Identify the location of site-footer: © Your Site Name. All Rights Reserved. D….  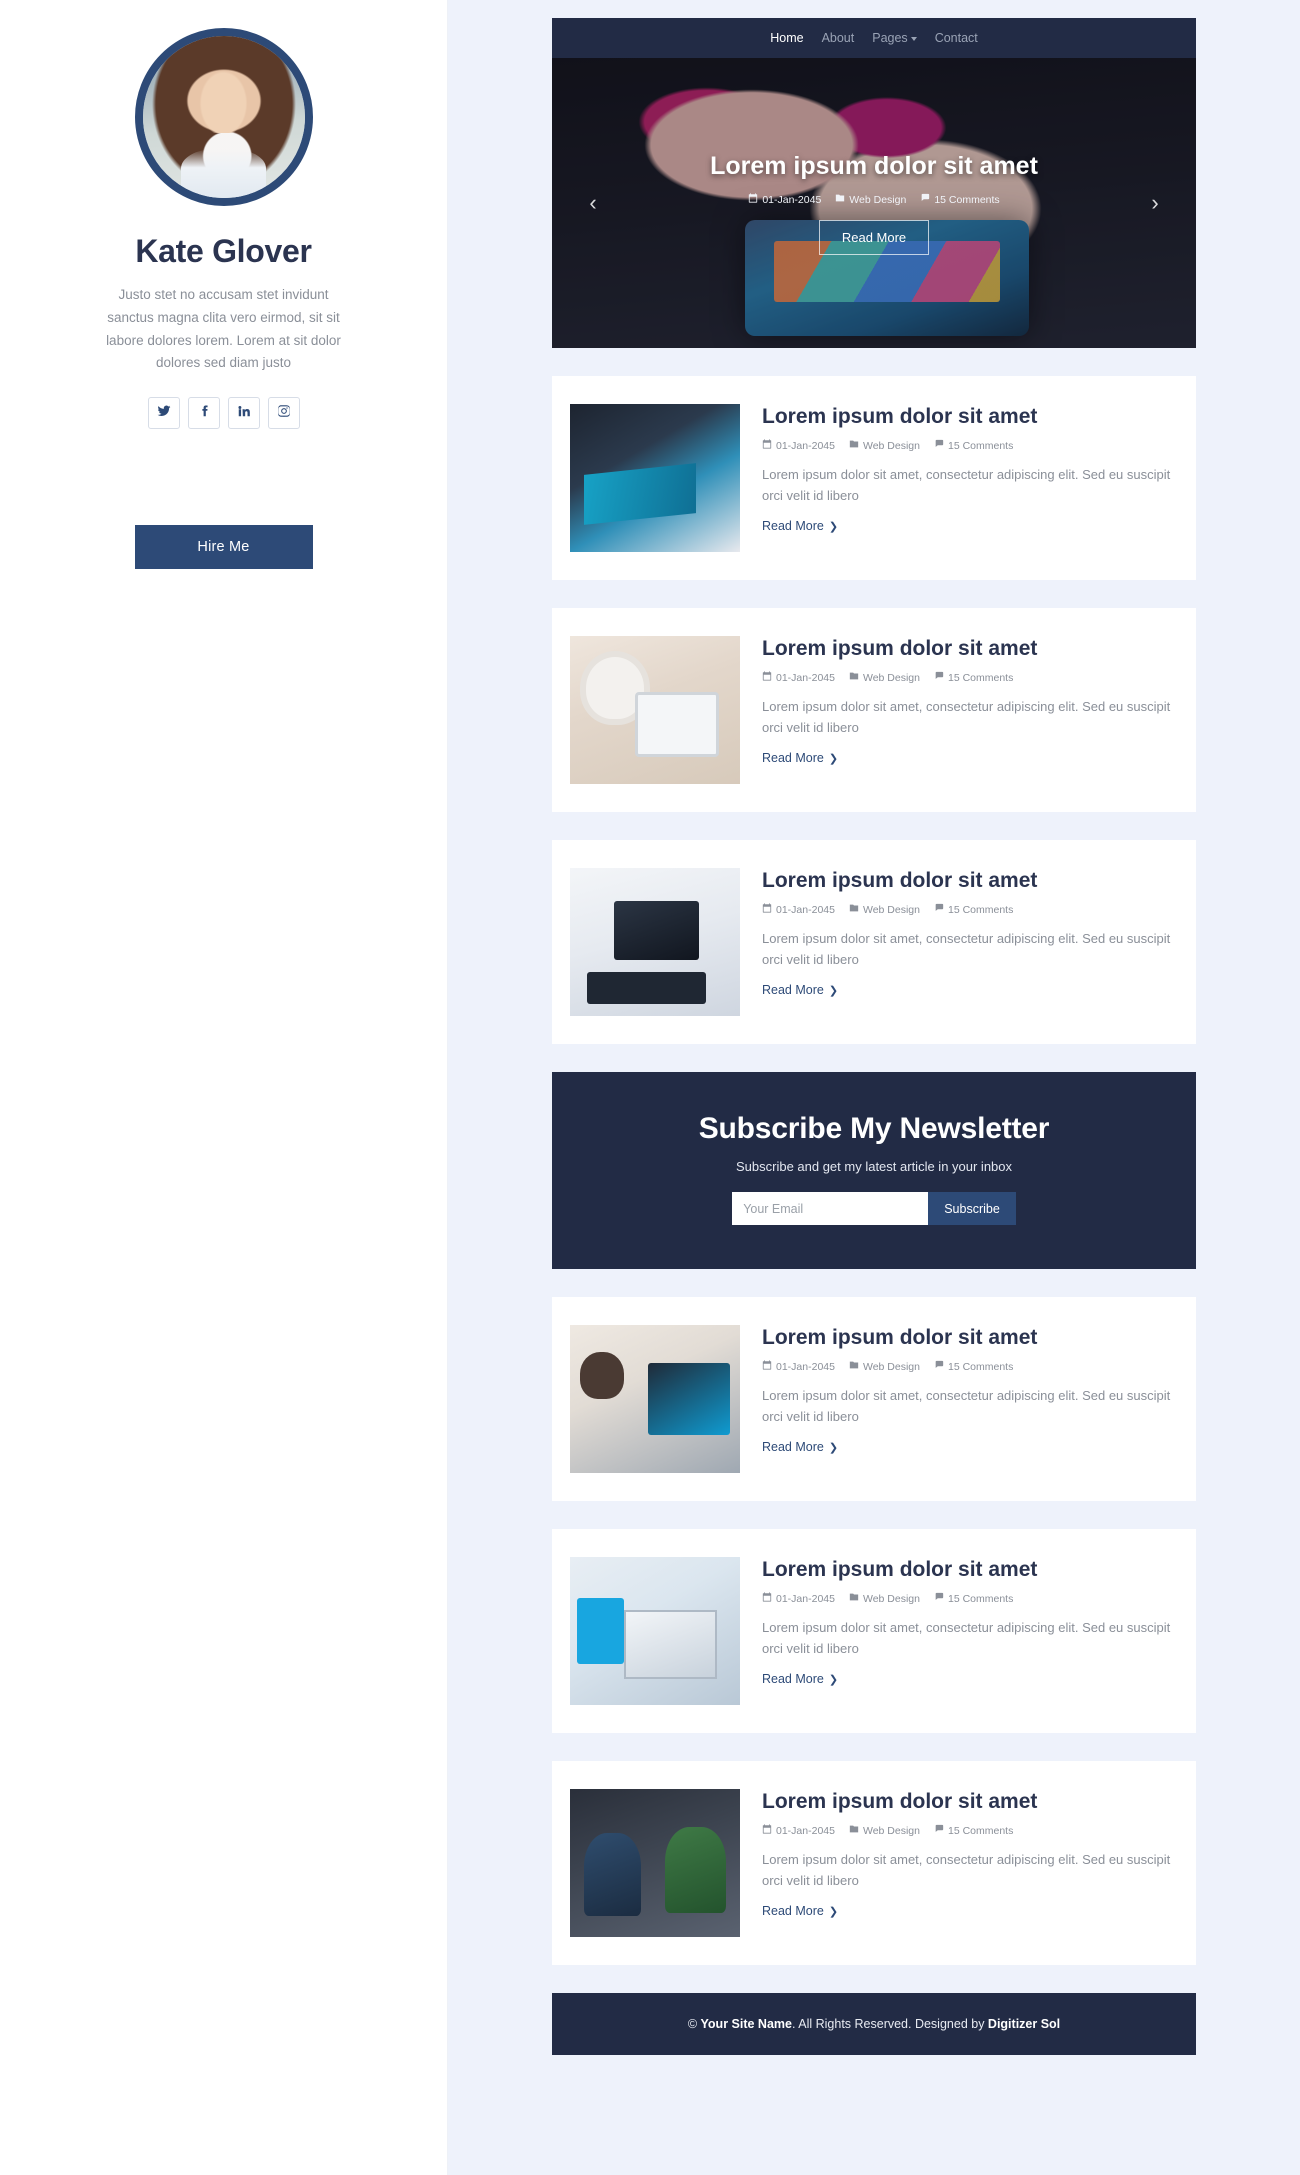
(874, 2024).